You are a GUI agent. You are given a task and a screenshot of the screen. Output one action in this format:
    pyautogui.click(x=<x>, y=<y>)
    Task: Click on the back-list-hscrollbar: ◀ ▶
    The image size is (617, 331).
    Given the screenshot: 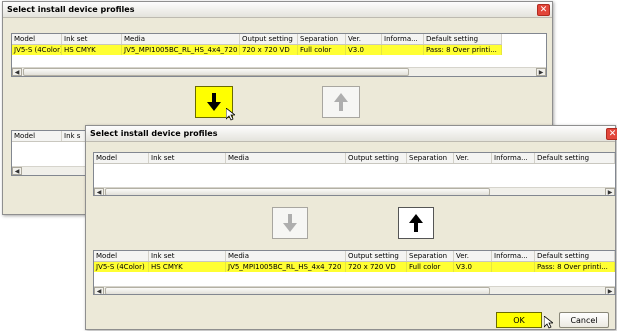 What is the action you would take?
    pyautogui.click(x=279, y=71)
    